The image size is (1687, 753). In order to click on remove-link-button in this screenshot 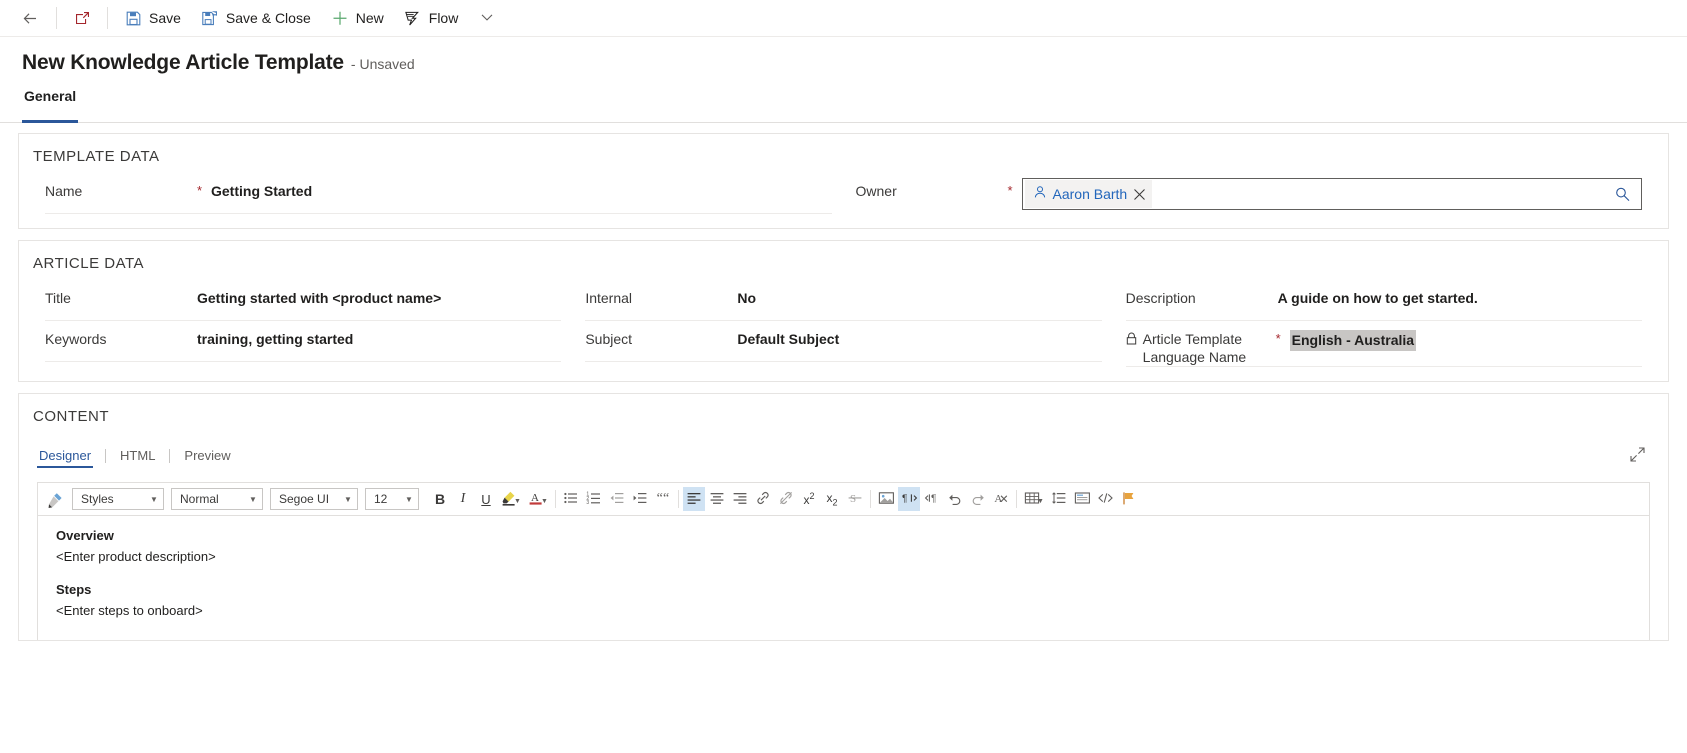, I will do `click(786, 499)`.